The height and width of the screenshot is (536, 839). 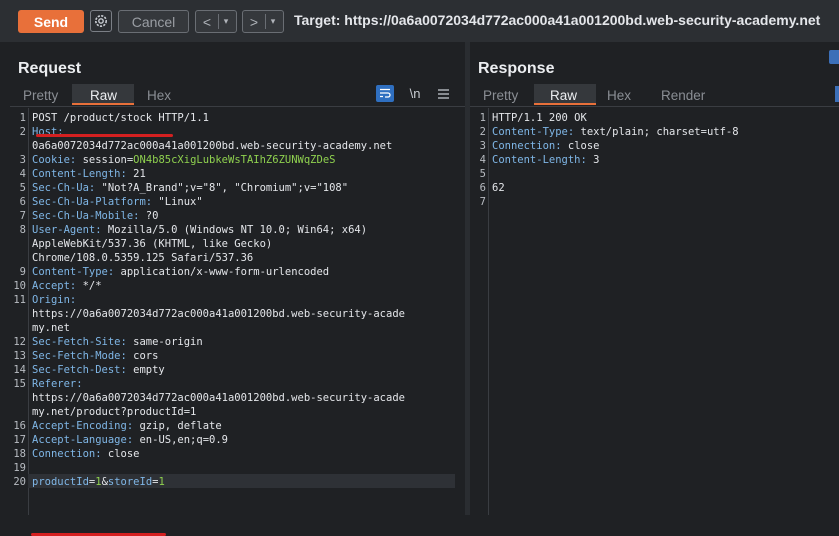 What do you see at coordinates (50, 68) in the screenshot?
I see `request-title: Request` at bounding box center [50, 68].